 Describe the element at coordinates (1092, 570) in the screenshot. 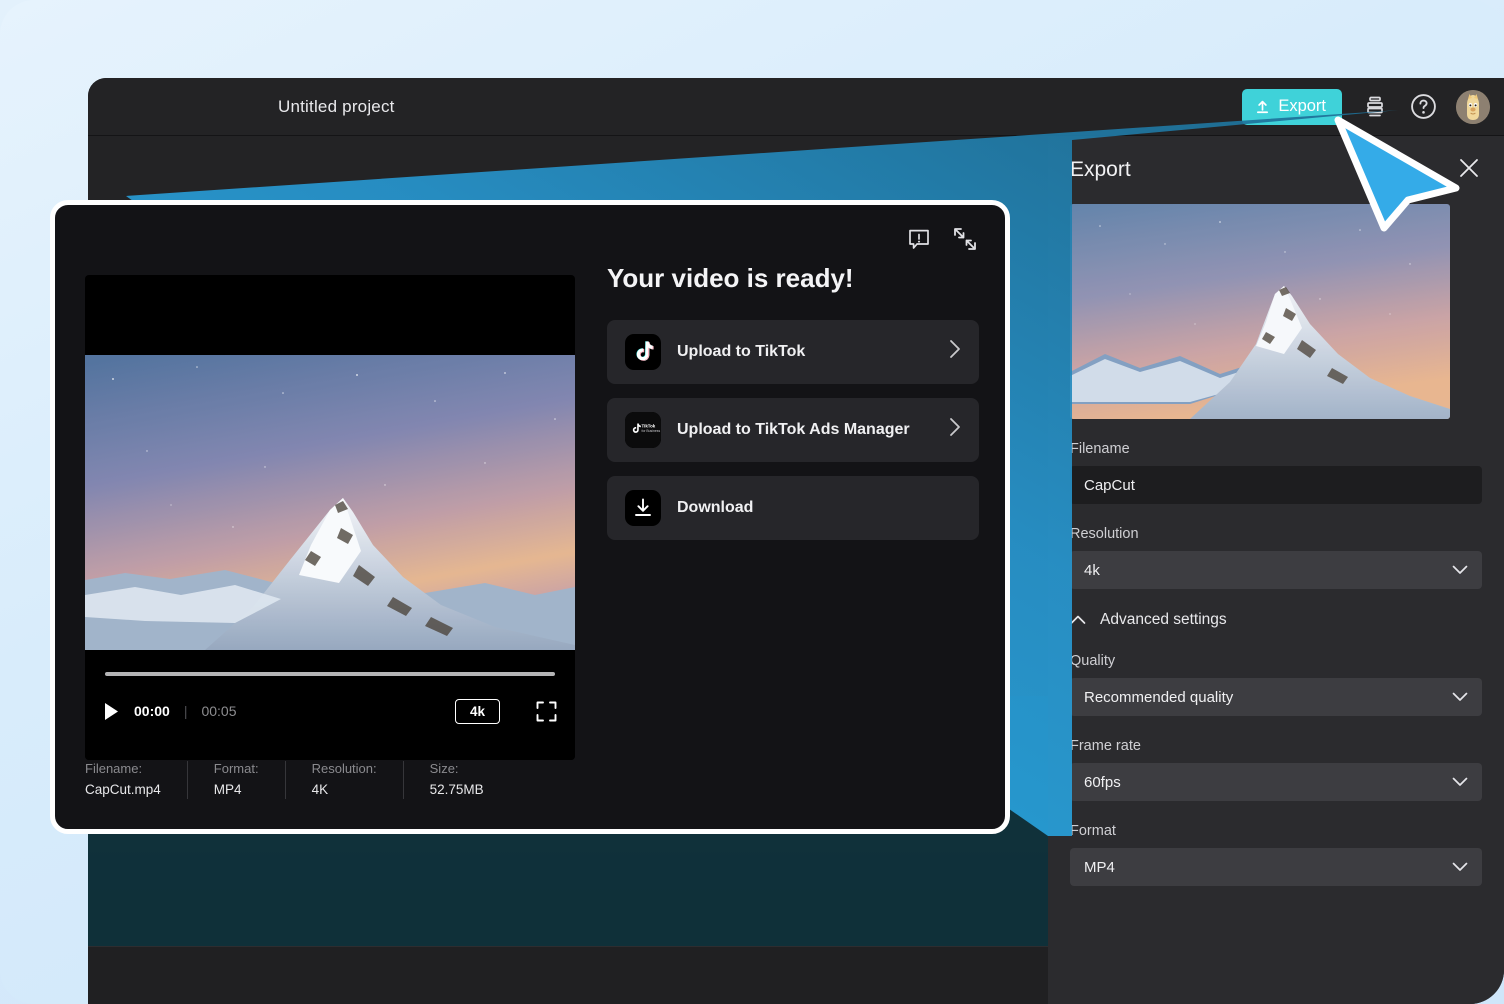

I see `resolution-value: 4k` at that location.